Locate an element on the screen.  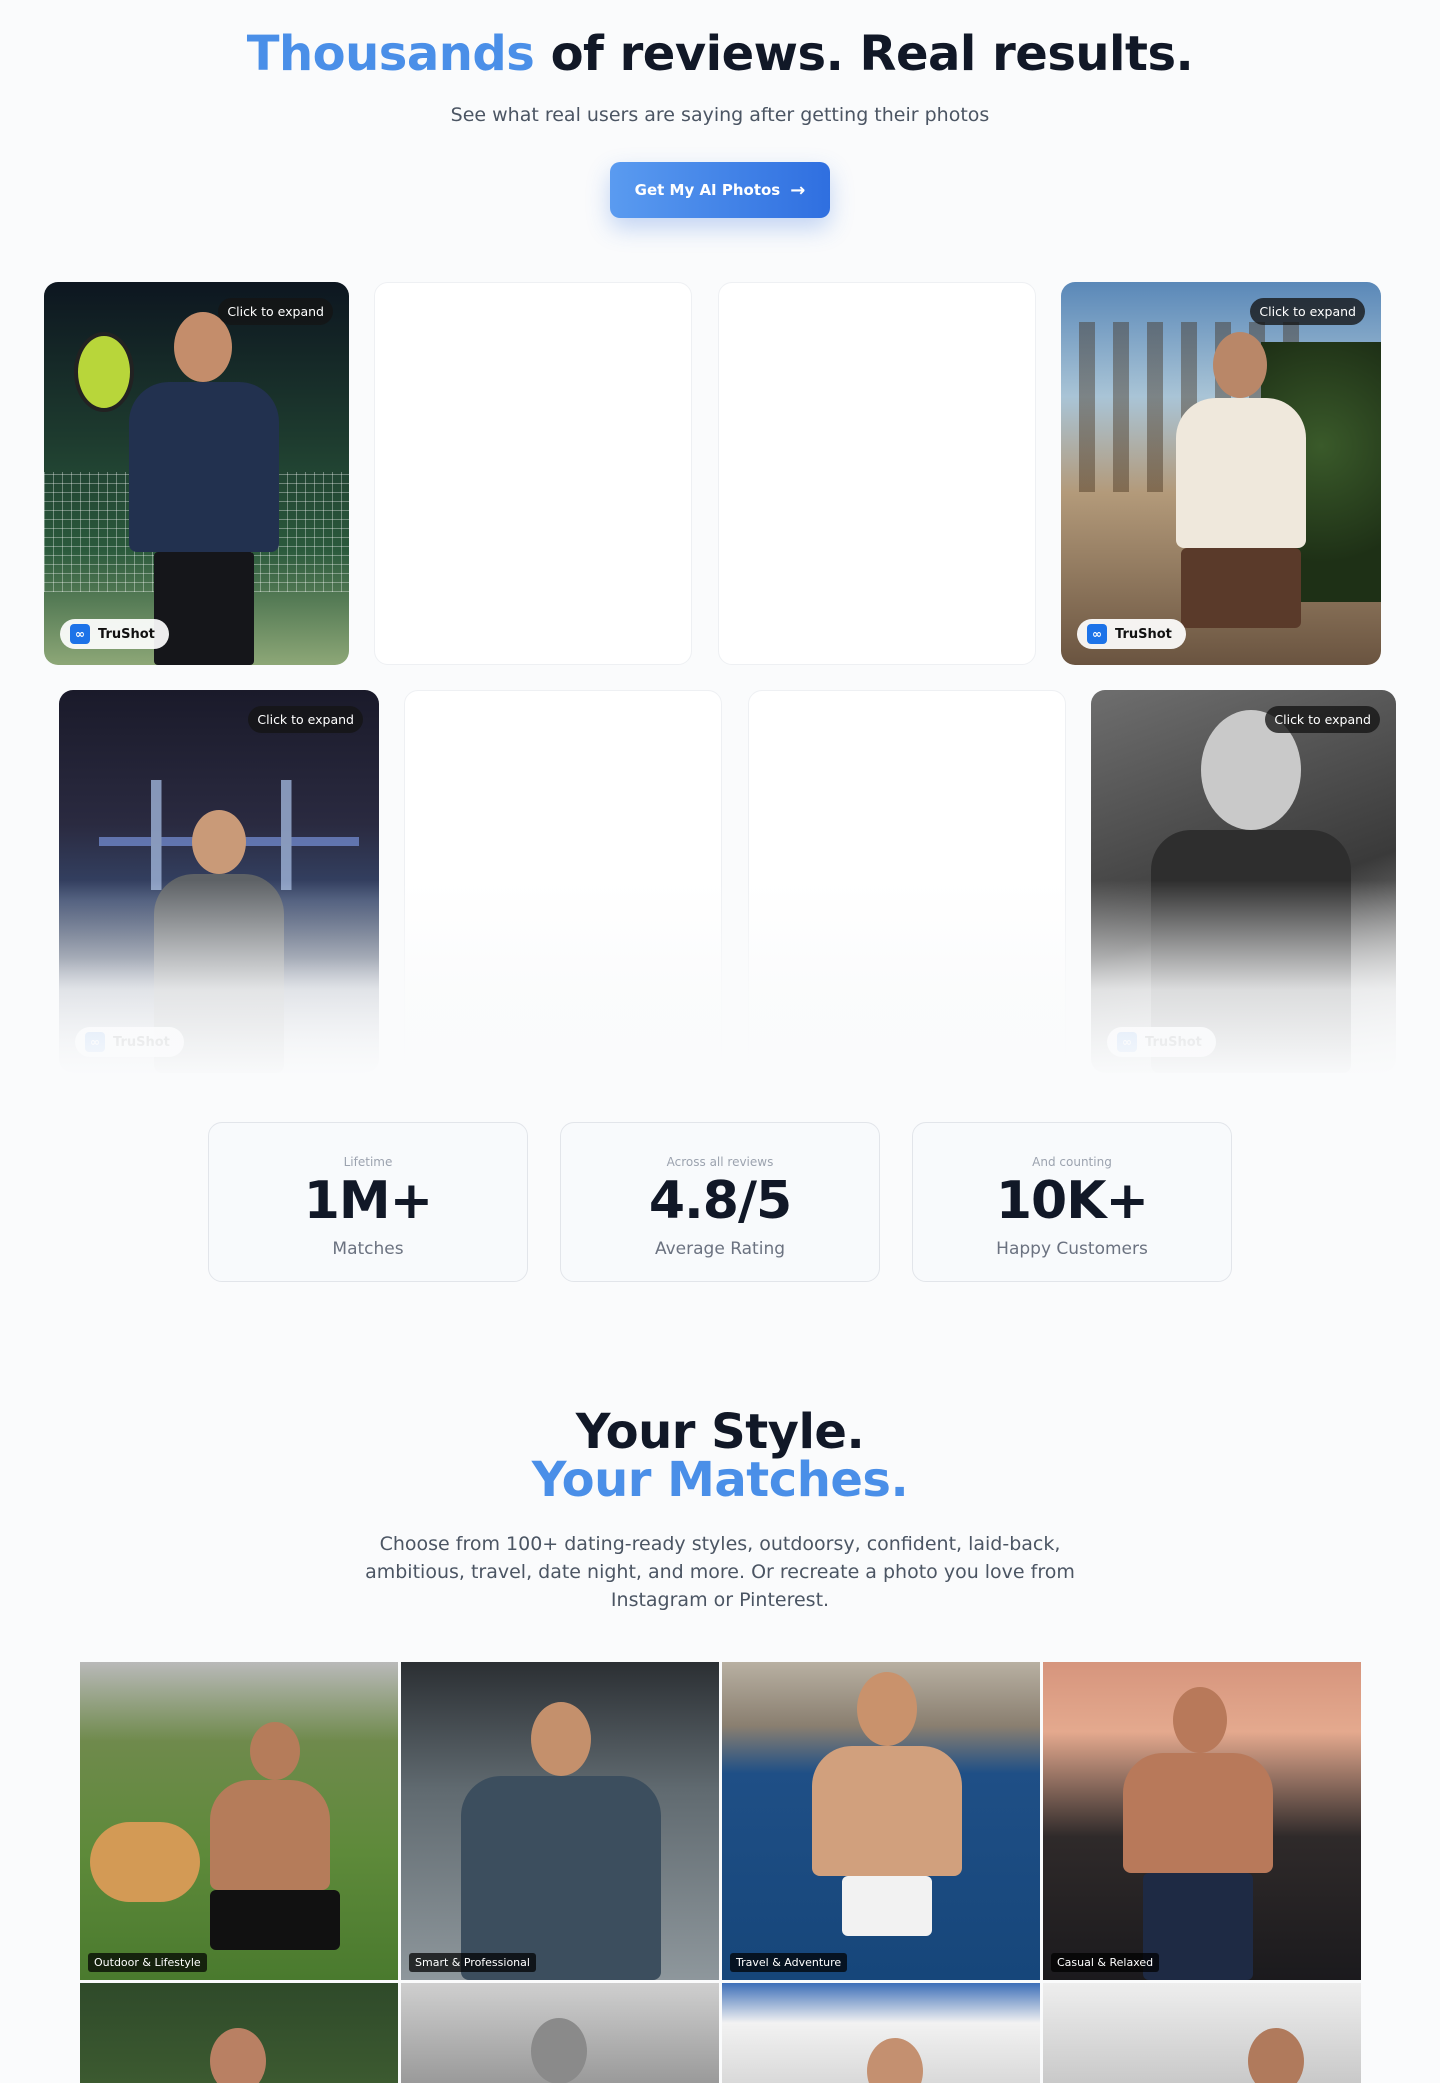
review-card-rome: Click to expand ∞ TruShot is located at coordinates (1221, 473).